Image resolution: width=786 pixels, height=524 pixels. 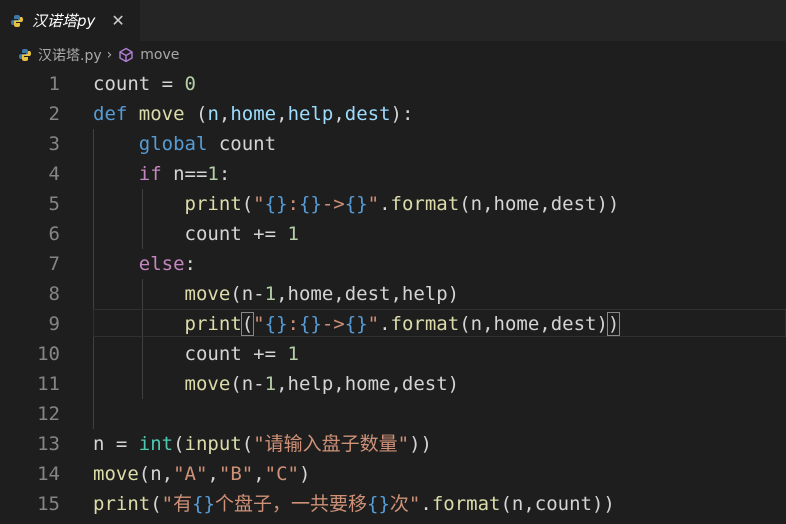 I want to click on code-token: (n-, so click(x=247, y=384).